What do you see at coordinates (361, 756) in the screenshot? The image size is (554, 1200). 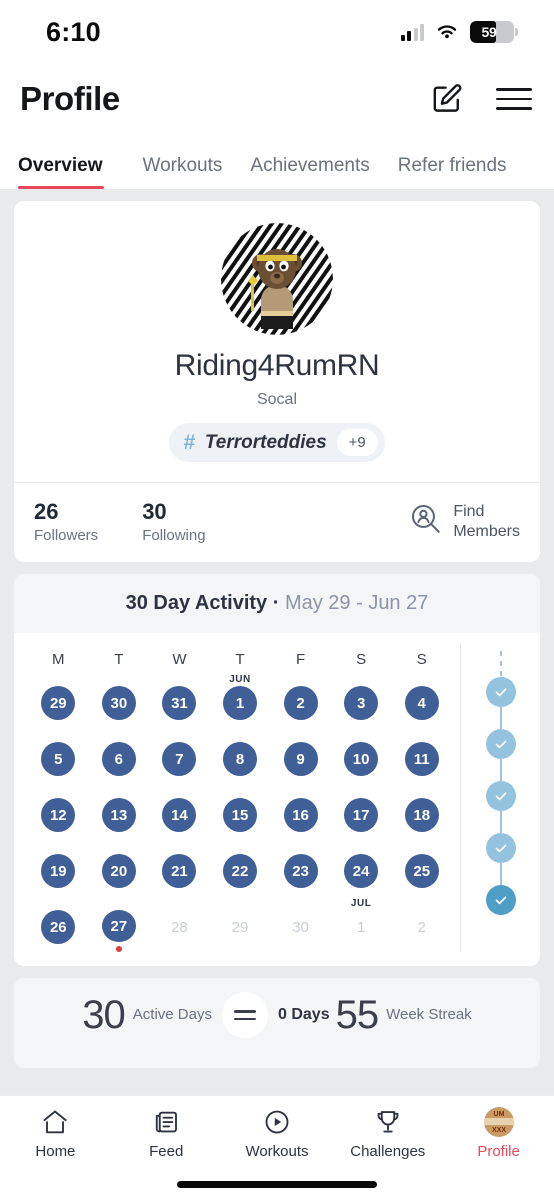 I see `calendar-day-cell: .10` at bounding box center [361, 756].